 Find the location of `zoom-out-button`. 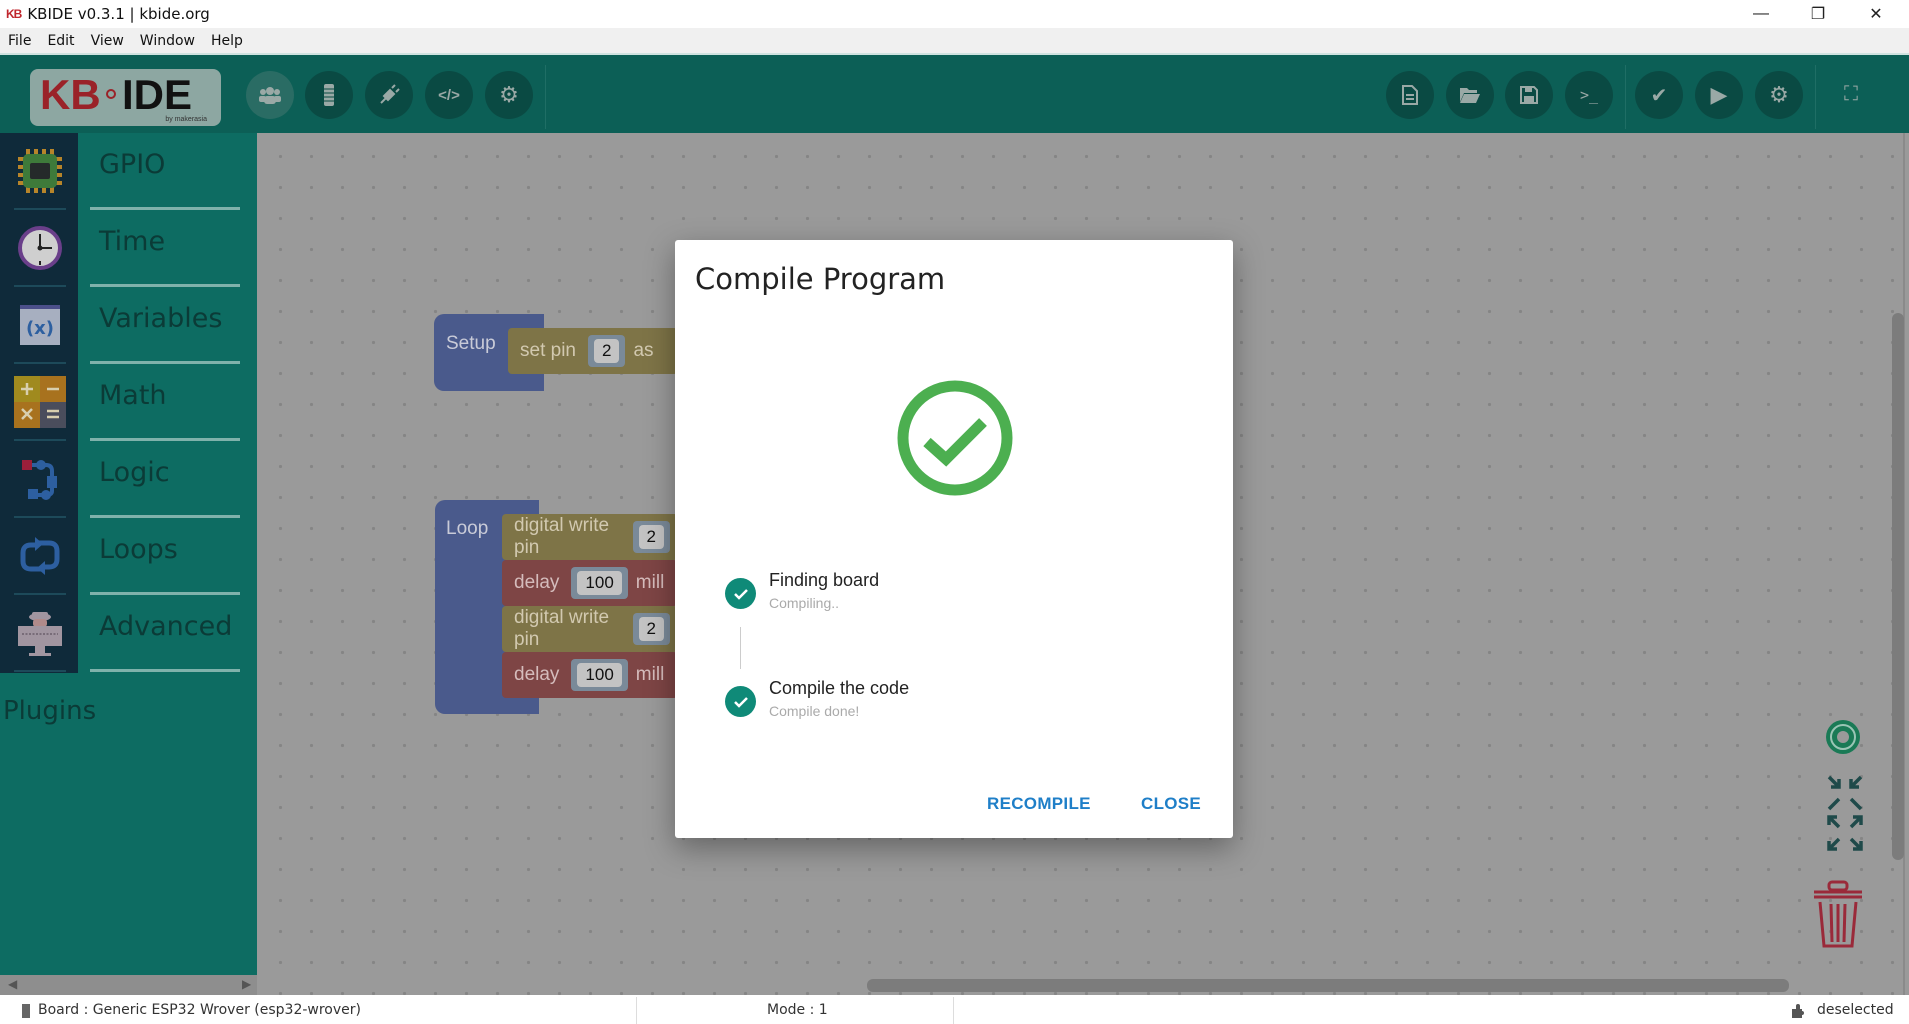

zoom-out-button is located at coordinates (1845, 833).